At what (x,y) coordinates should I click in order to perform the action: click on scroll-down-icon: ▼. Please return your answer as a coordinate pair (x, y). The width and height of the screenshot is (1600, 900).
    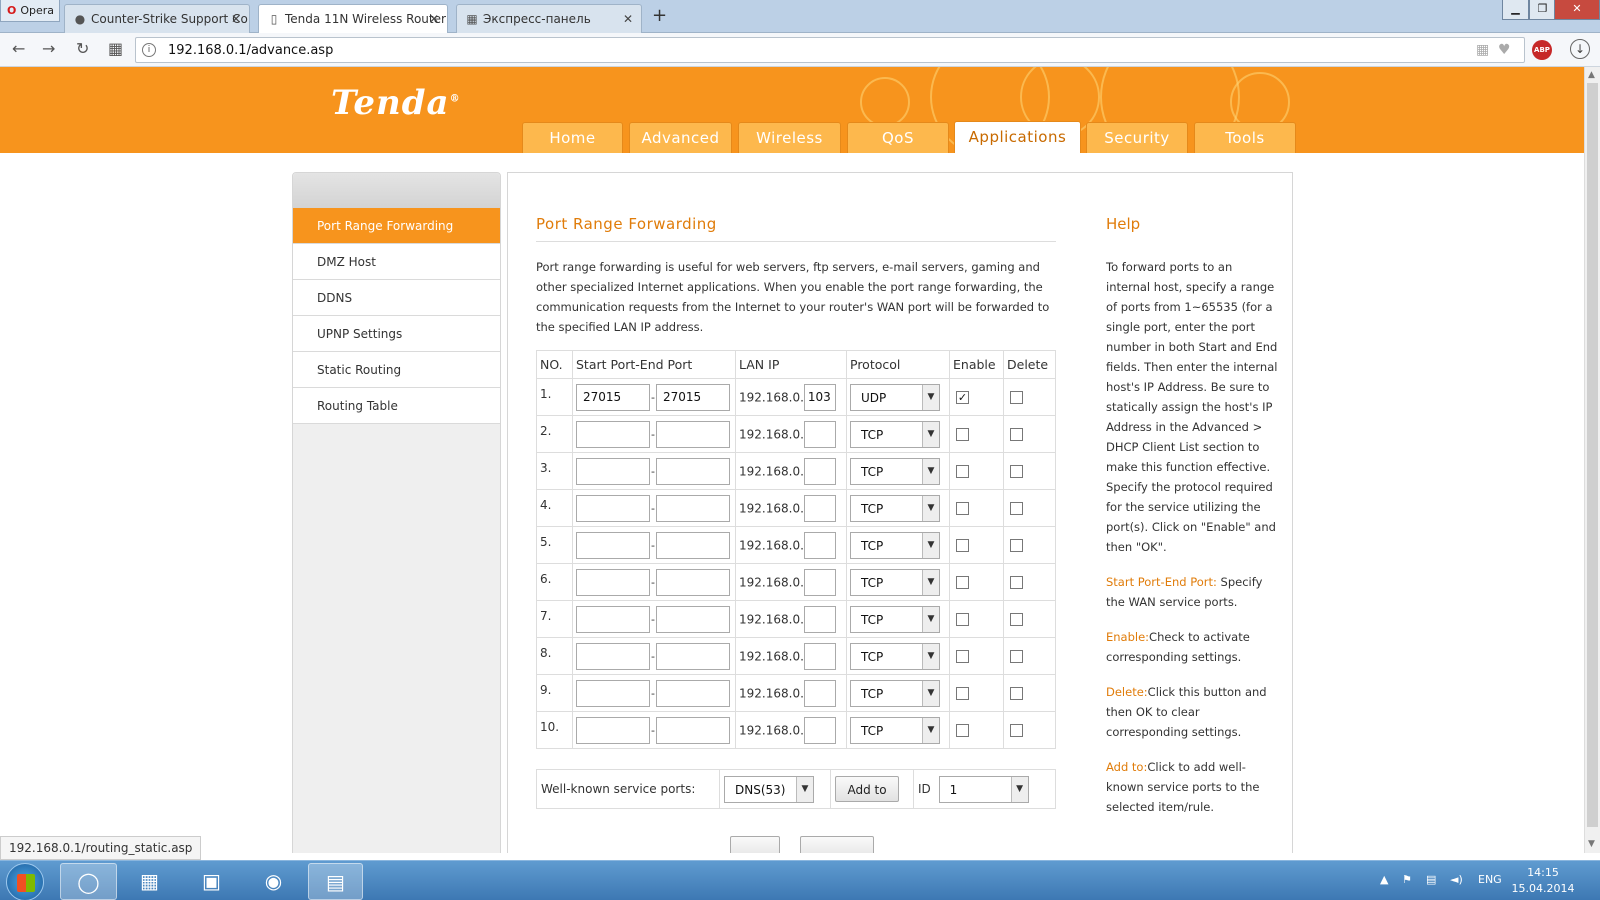
    Looking at the image, I should click on (1591, 844).